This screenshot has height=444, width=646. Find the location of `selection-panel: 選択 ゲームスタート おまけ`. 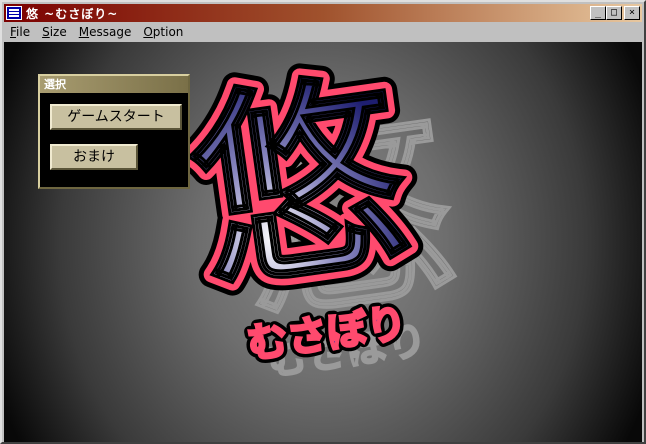

selection-panel: 選択 ゲームスタート おまけ is located at coordinates (114, 131).